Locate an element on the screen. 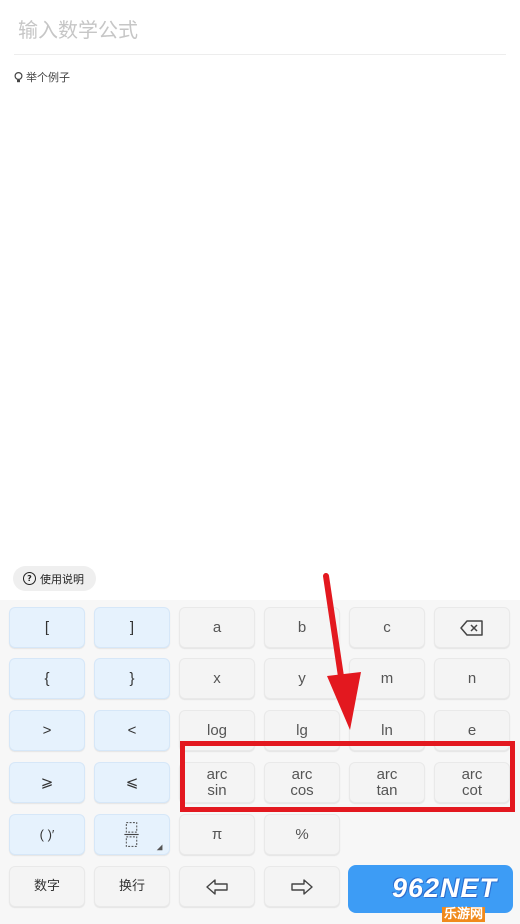 The image size is (520, 924). key-arccos-line2: cos is located at coordinates (302, 790).